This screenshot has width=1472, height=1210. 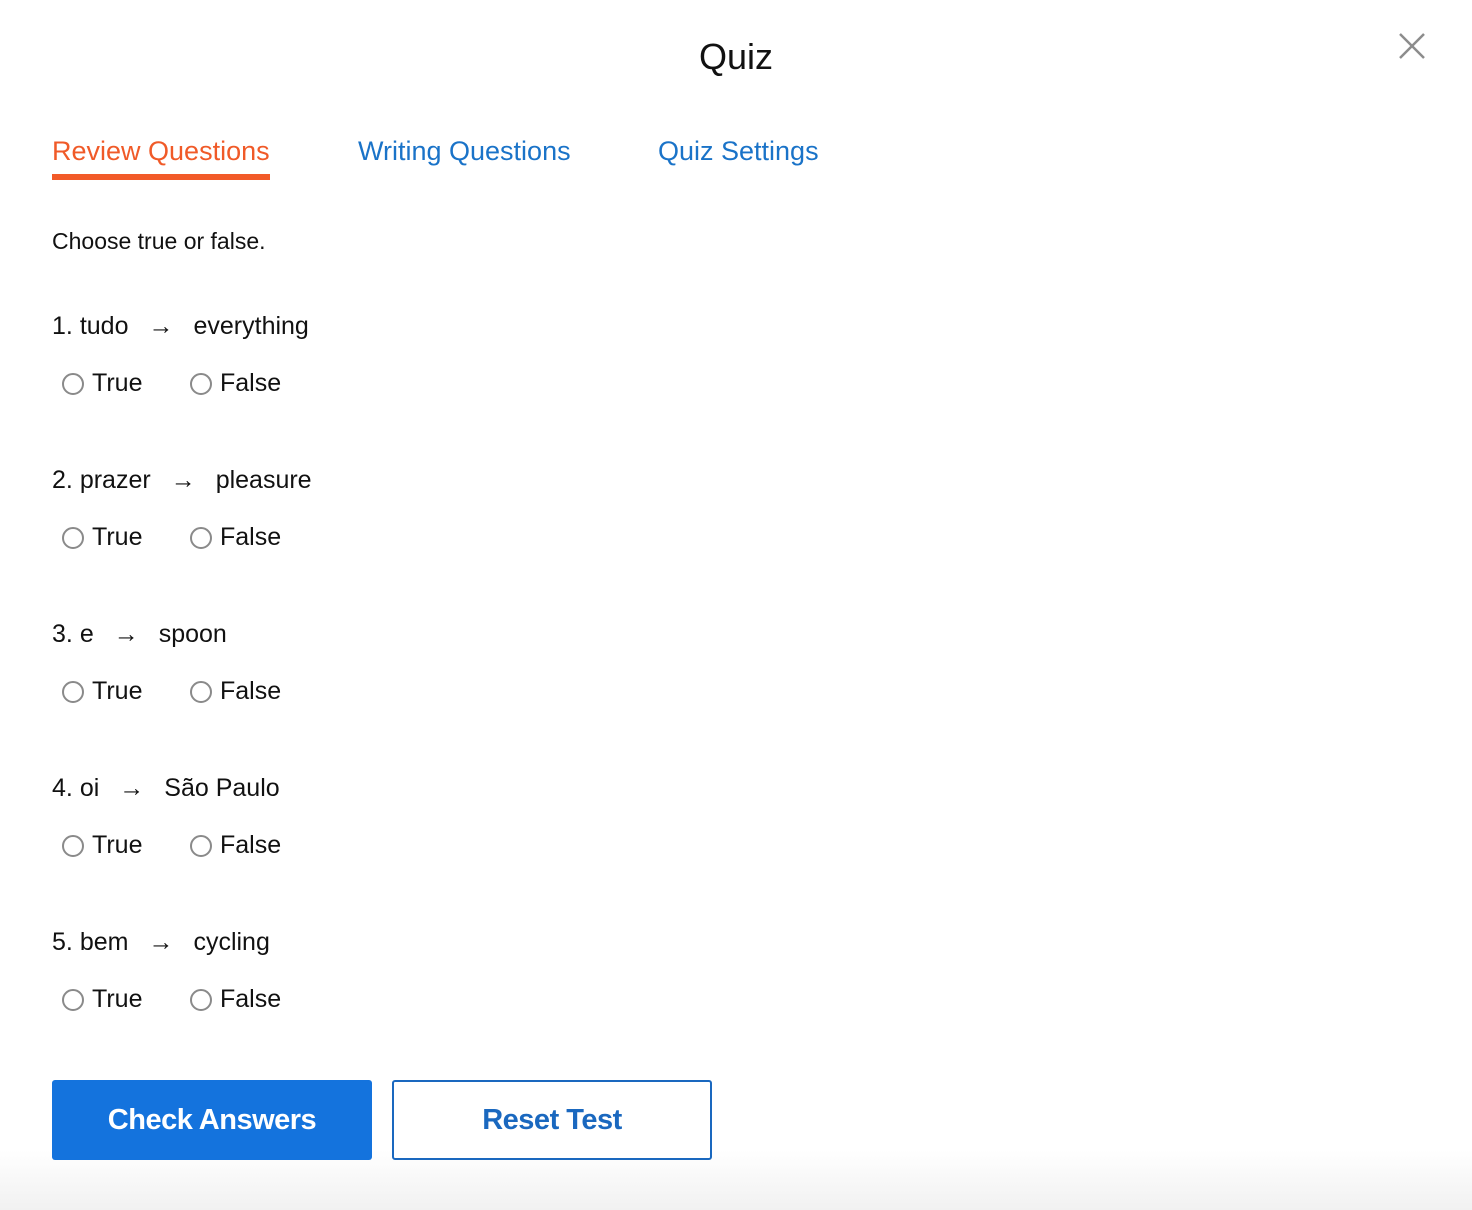 I want to click on question-item: 4. oi → São Paulo True False, so click(x=166, y=822).